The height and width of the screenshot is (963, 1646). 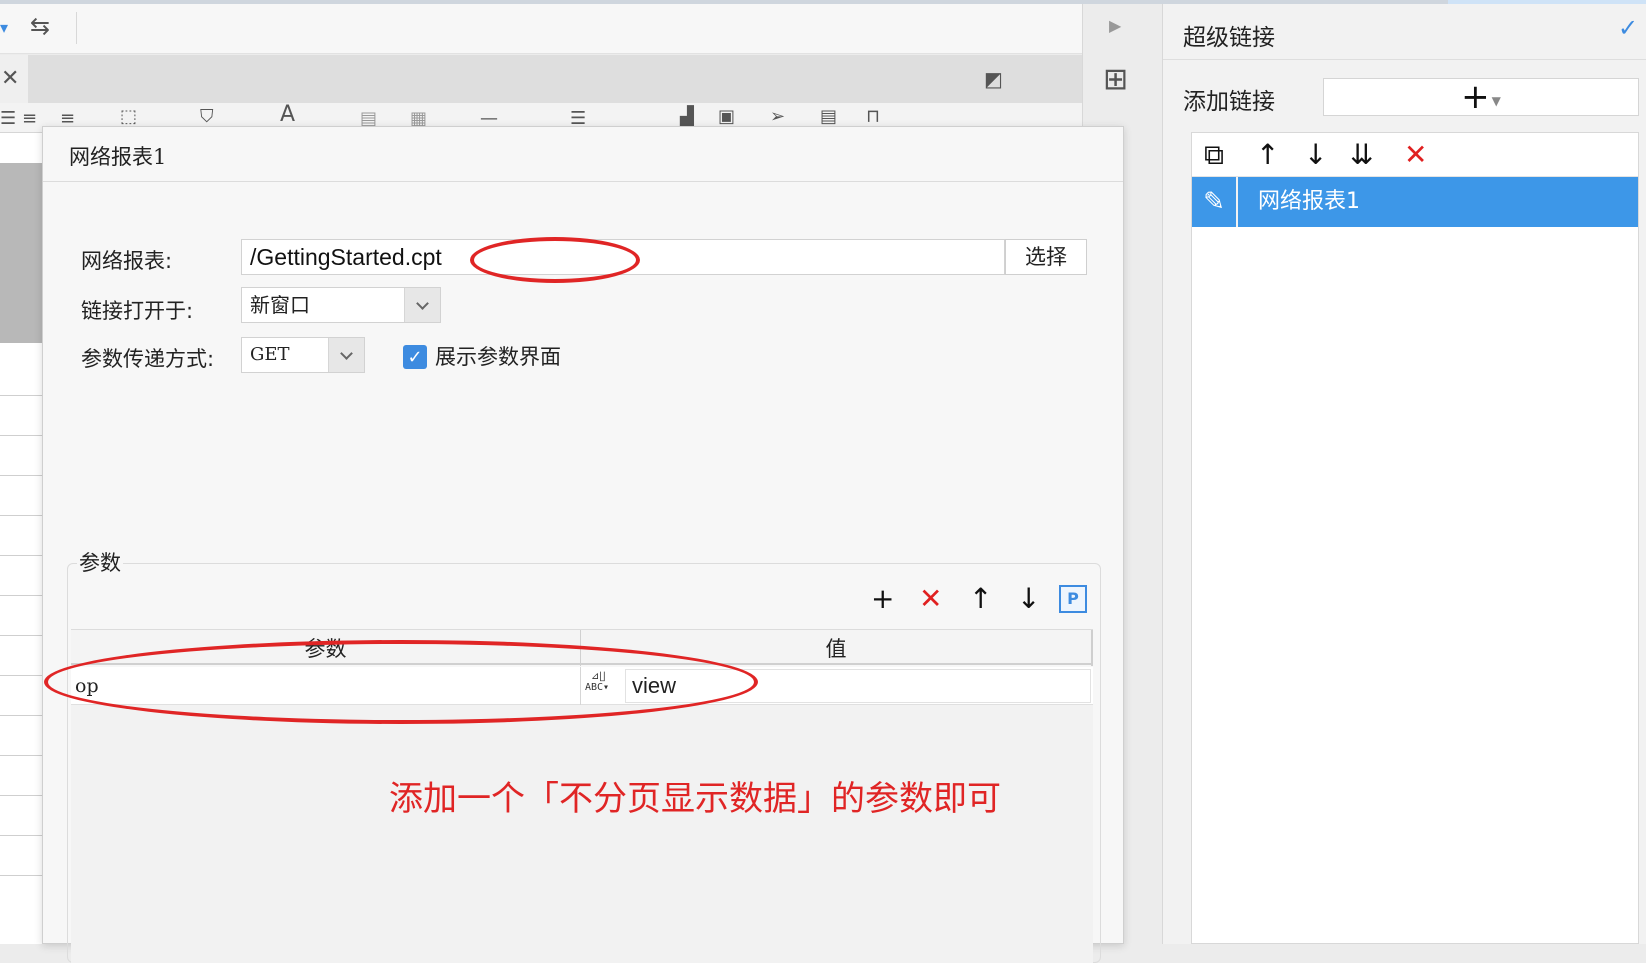 What do you see at coordinates (1415, 202) in the screenshot?
I see `list-item-selected: ✎ 网络报表1` at bounding box center [1415, 202].